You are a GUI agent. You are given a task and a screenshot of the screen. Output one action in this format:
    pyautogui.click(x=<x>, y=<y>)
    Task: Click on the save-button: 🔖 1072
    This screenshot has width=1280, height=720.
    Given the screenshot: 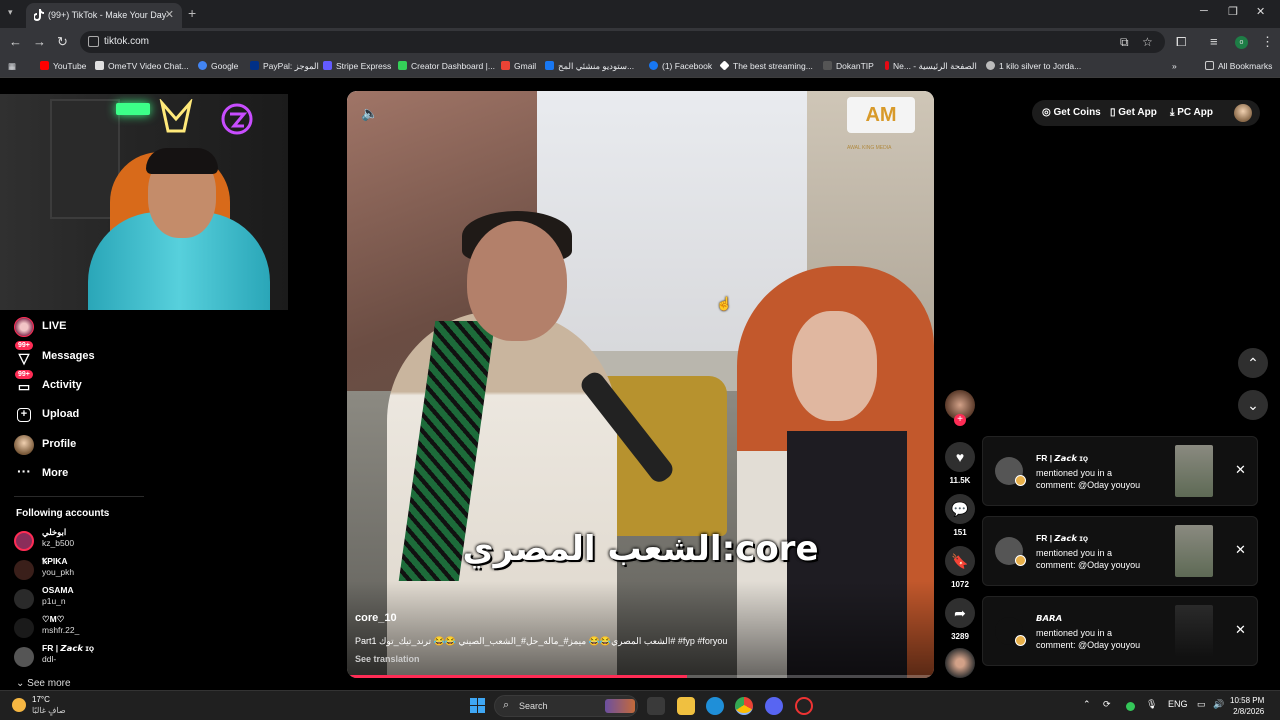 What is the action you would take?
    pyautogui.click(x=960, y=567)
    